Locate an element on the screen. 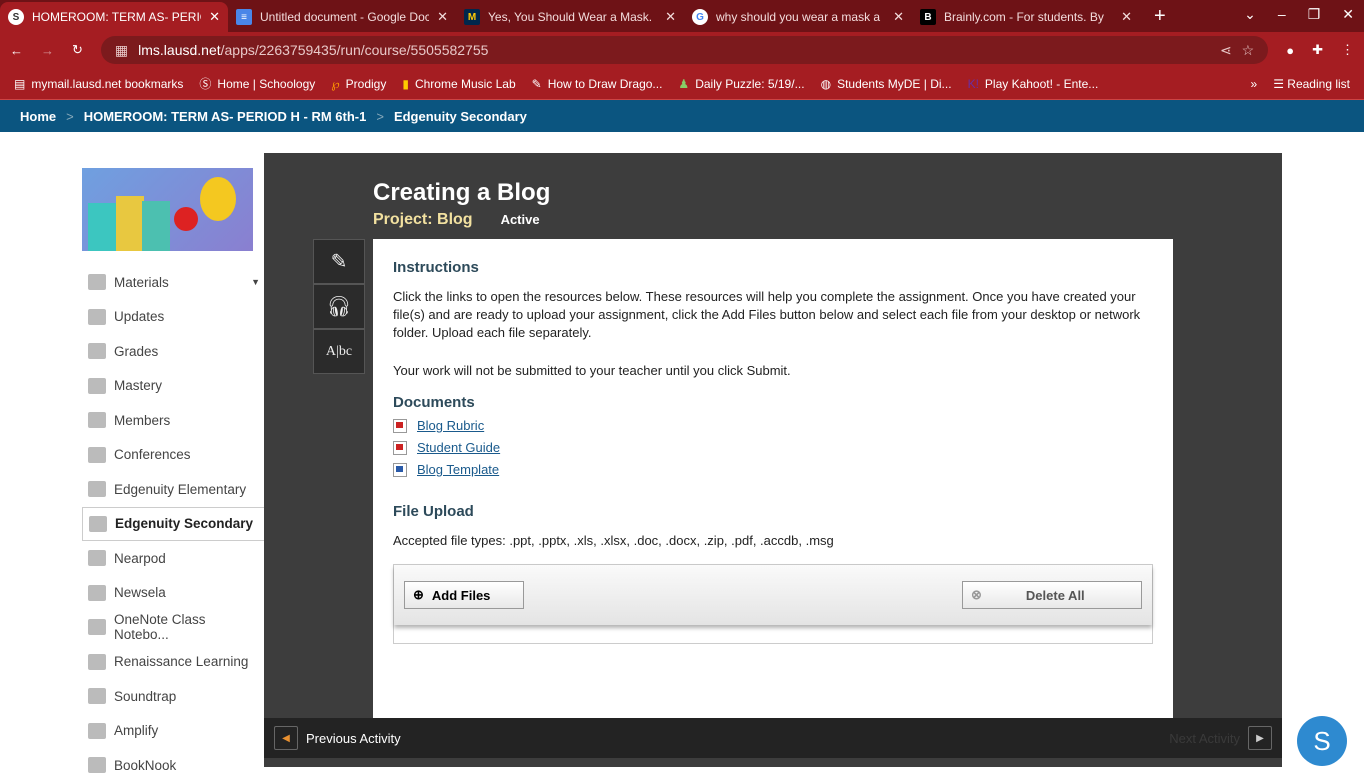 Image resolution: width=1364 pixels, height=783 pixels. breadcrumb-home: Home is located at coordinates (38, 116).